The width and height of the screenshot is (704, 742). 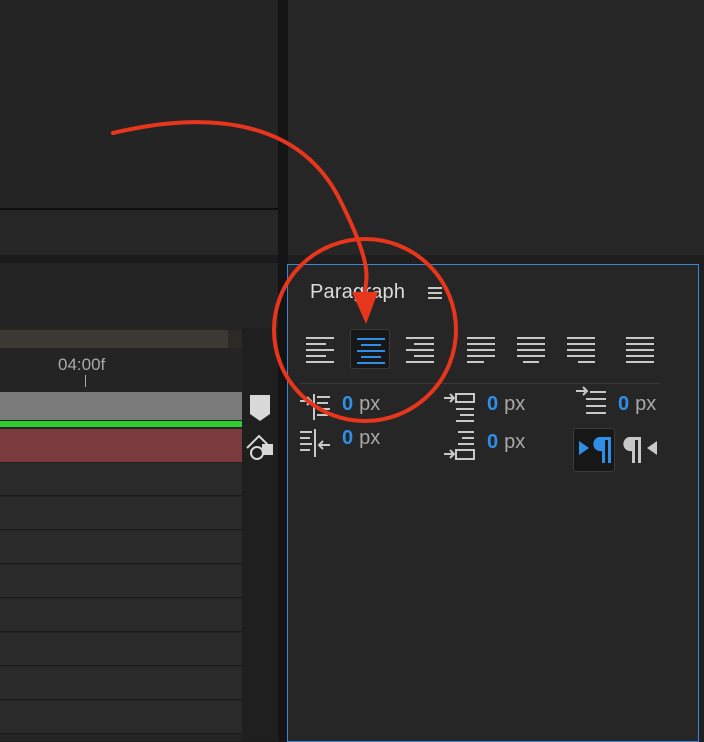 I want to click on justify-last-center-icon, so click(x=531, y=350).